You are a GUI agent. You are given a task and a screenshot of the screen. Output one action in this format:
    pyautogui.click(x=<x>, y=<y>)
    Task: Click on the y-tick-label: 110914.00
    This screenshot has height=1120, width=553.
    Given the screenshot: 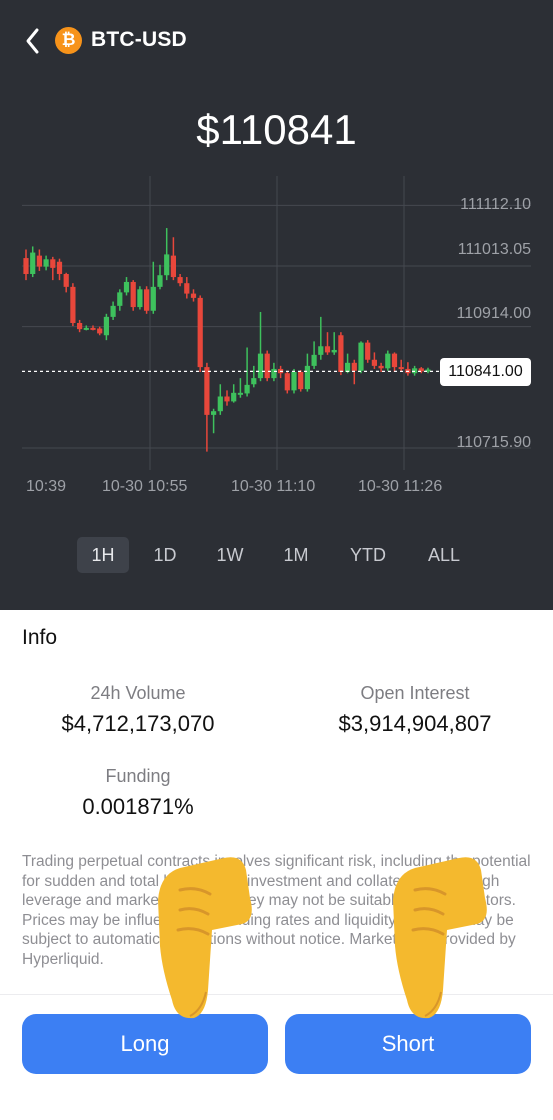 What is the action you would take?
    pyautogui.click(x=493, y=313)
    